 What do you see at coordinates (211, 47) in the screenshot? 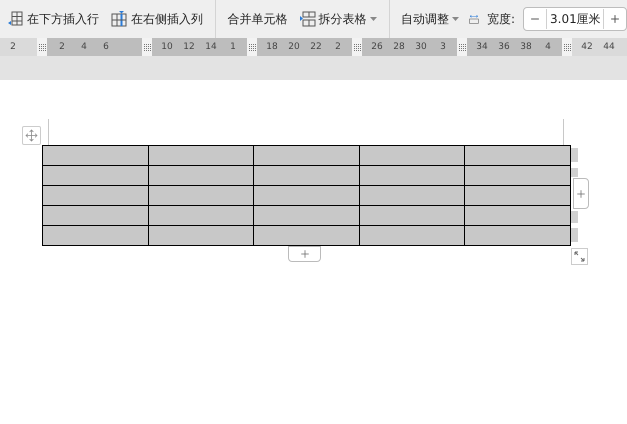
I see `ruler-number: 14` at bounding box center [211, 47].